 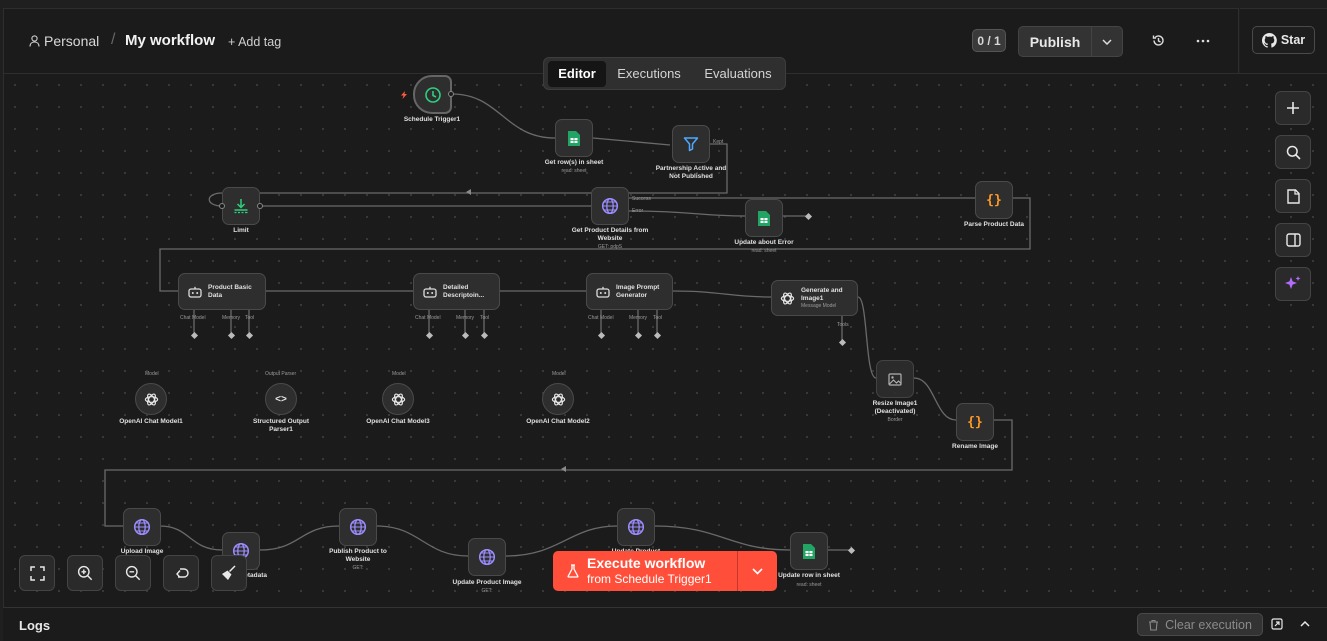 I want to click on input-label-memory: Memory, so click(x=465, y=318).